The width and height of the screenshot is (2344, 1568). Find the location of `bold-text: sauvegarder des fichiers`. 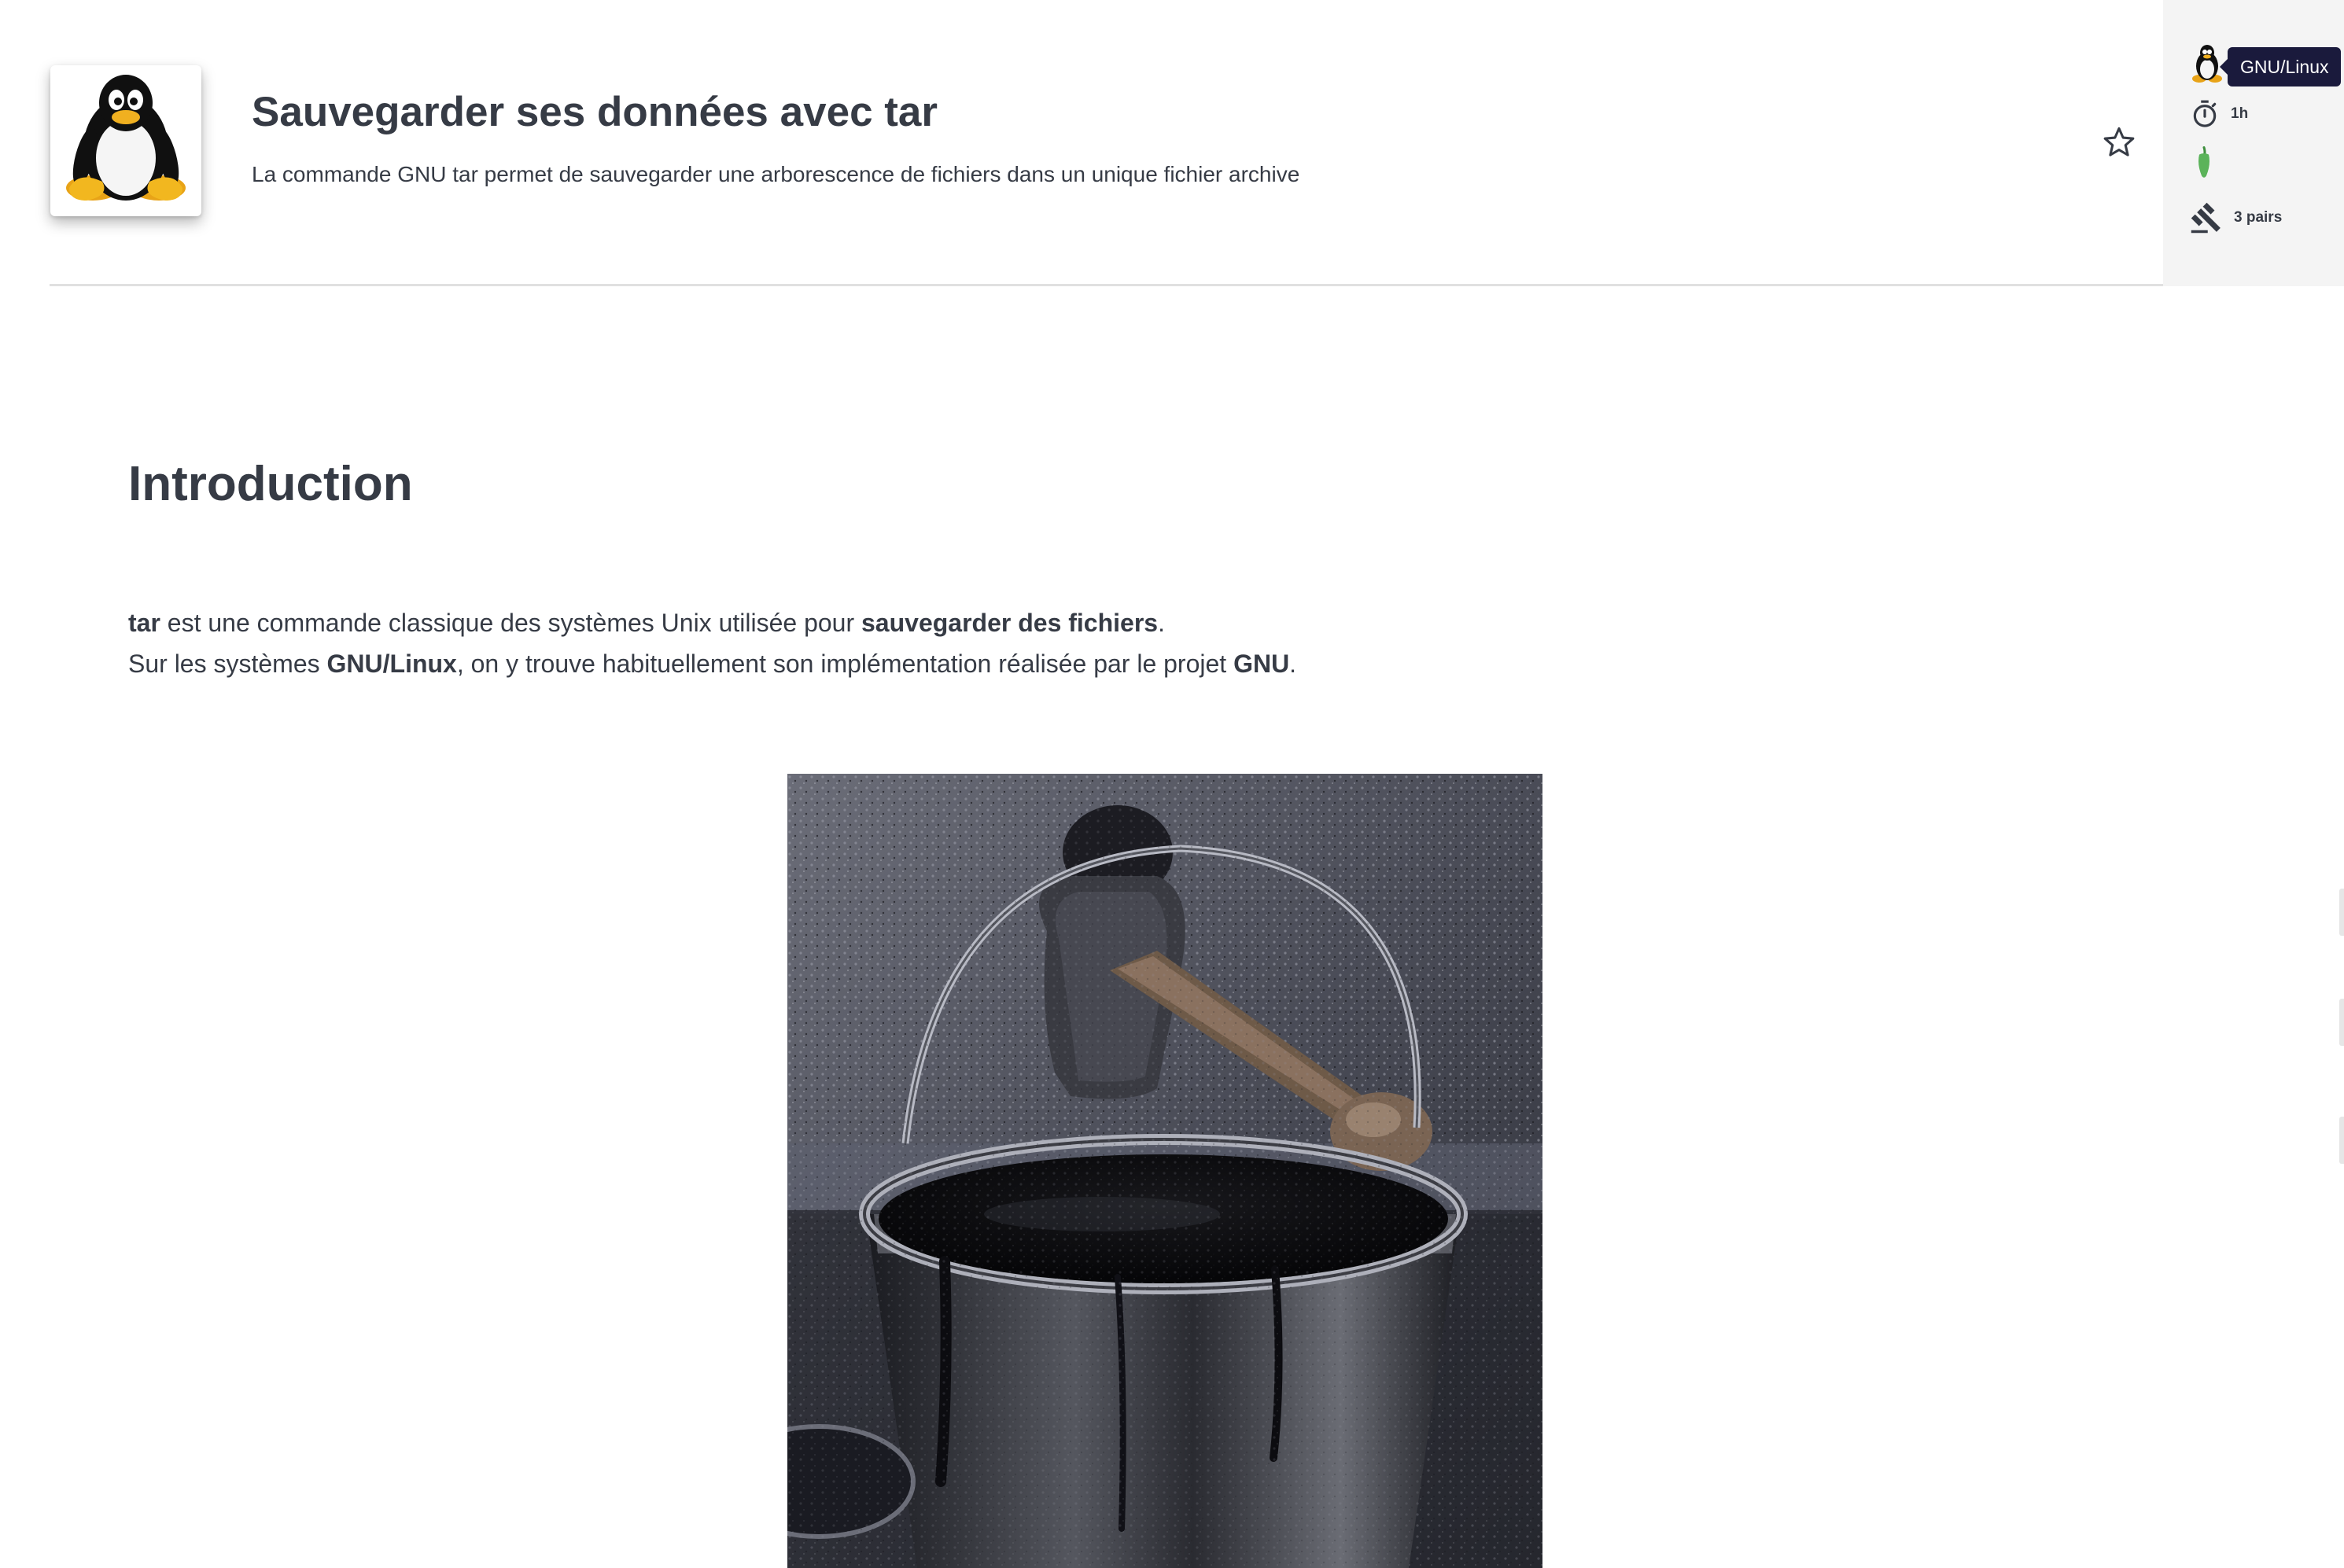

bold-text: sauvegarder des fichiers is located at coordinates (1010, 623).